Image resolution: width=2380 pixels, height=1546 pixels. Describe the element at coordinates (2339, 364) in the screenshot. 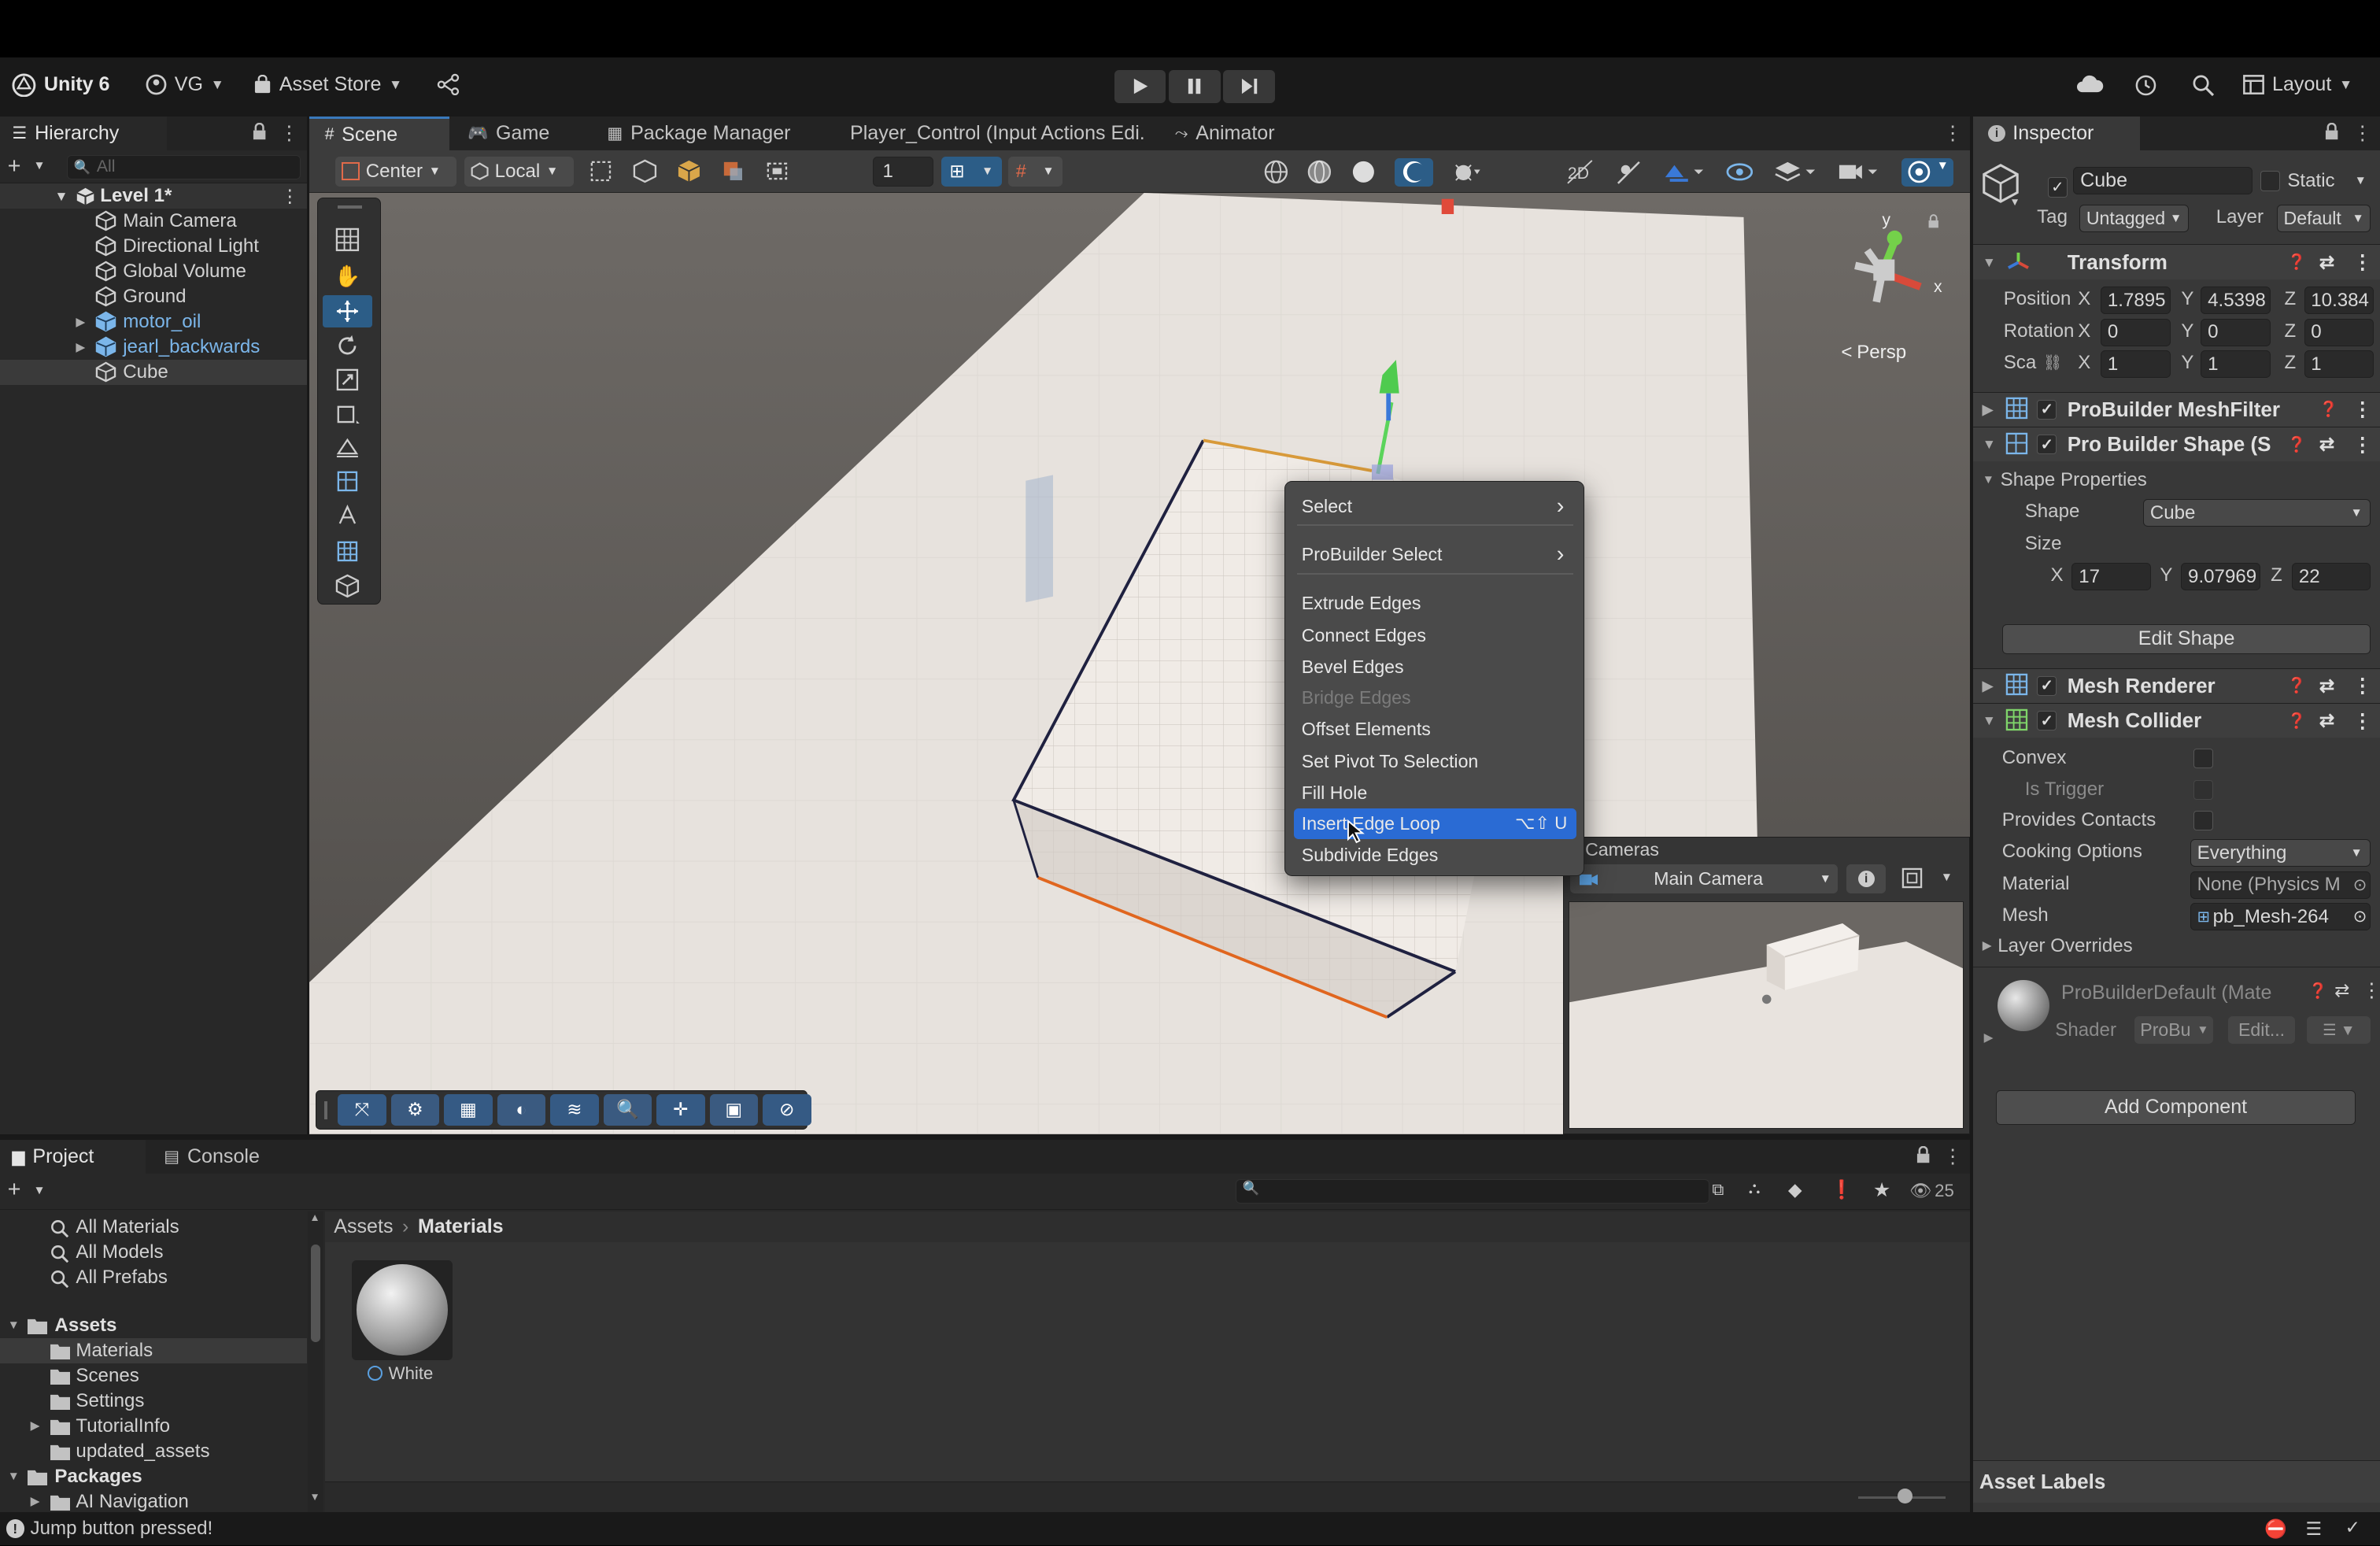

I see `scale-z-field: 1` at that location.